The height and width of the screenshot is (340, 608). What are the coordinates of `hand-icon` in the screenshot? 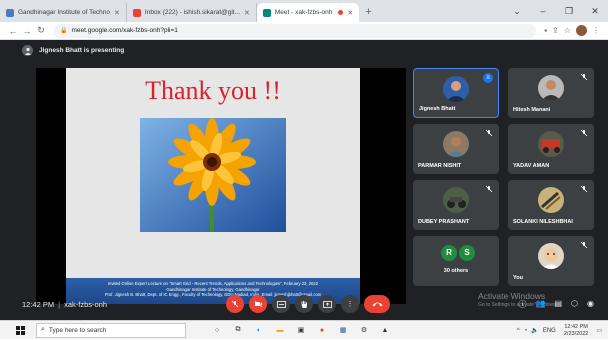 It's located at (304, 304).